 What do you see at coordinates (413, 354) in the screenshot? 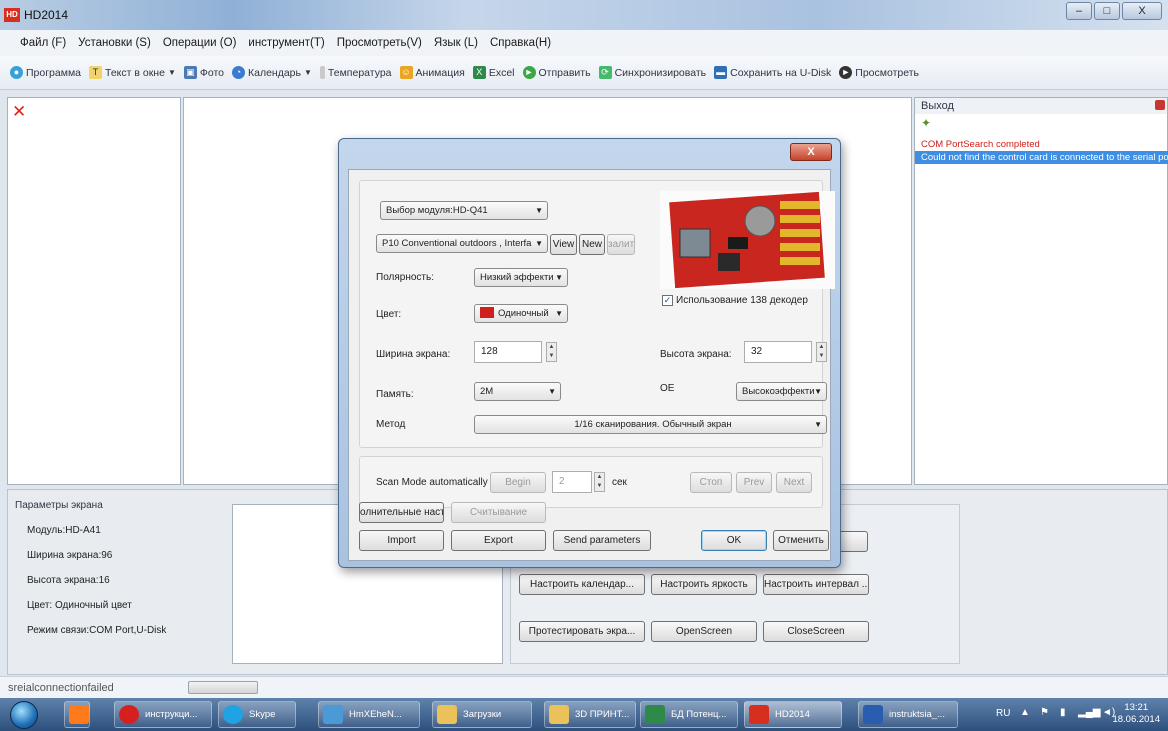
I see `width-label: Ширина экрана:` at bounding box center [413, 354].